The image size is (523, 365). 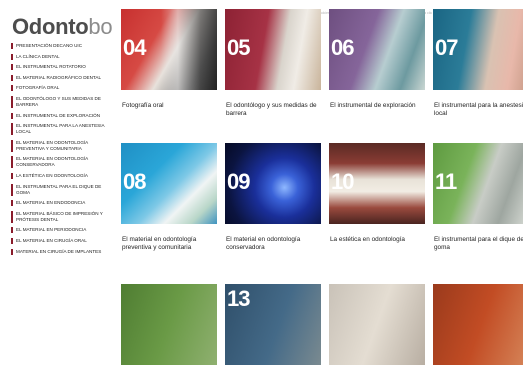 What do you see at coordinates (377, 183) in the screenshot?
I see `chapter-thumbnail: 10` at bounding box center [377, 183].